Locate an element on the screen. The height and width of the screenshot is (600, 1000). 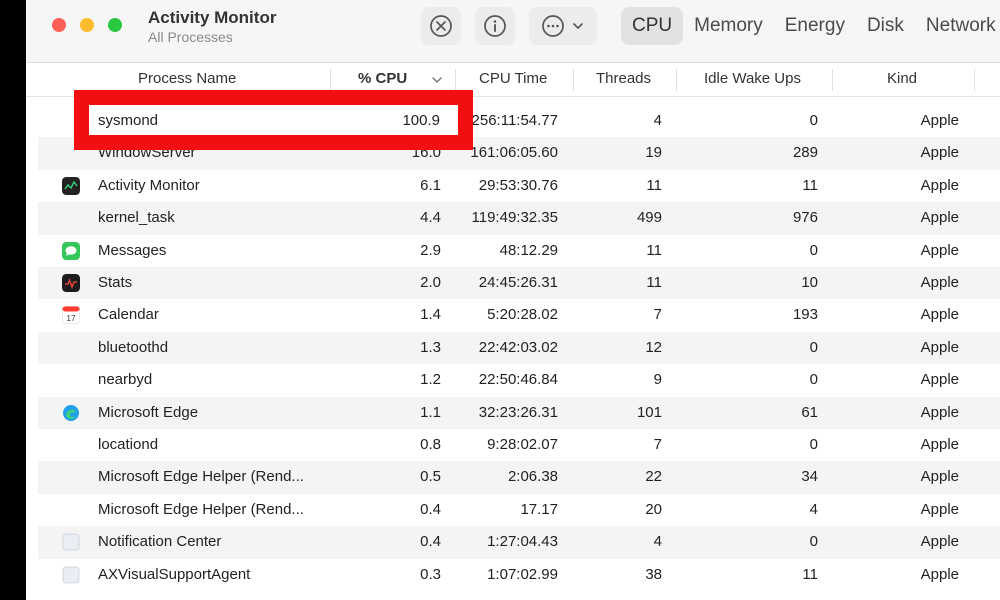
process-cpu: 1.4 is located at coordinates (430, 315).